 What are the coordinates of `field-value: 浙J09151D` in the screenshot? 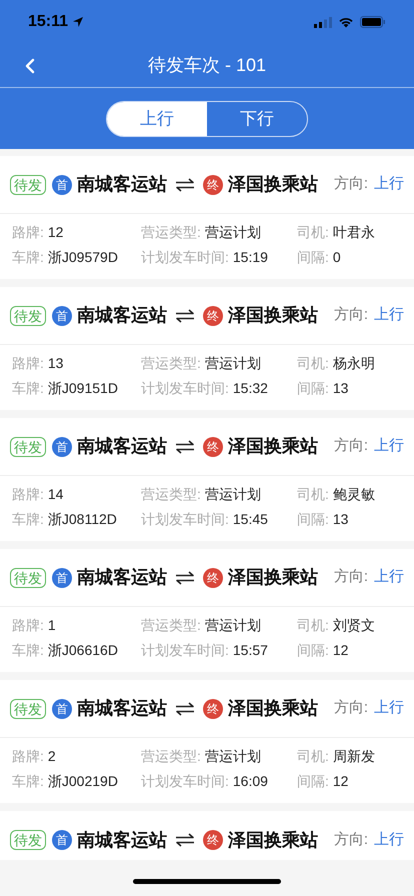 It's located at (83, 388).